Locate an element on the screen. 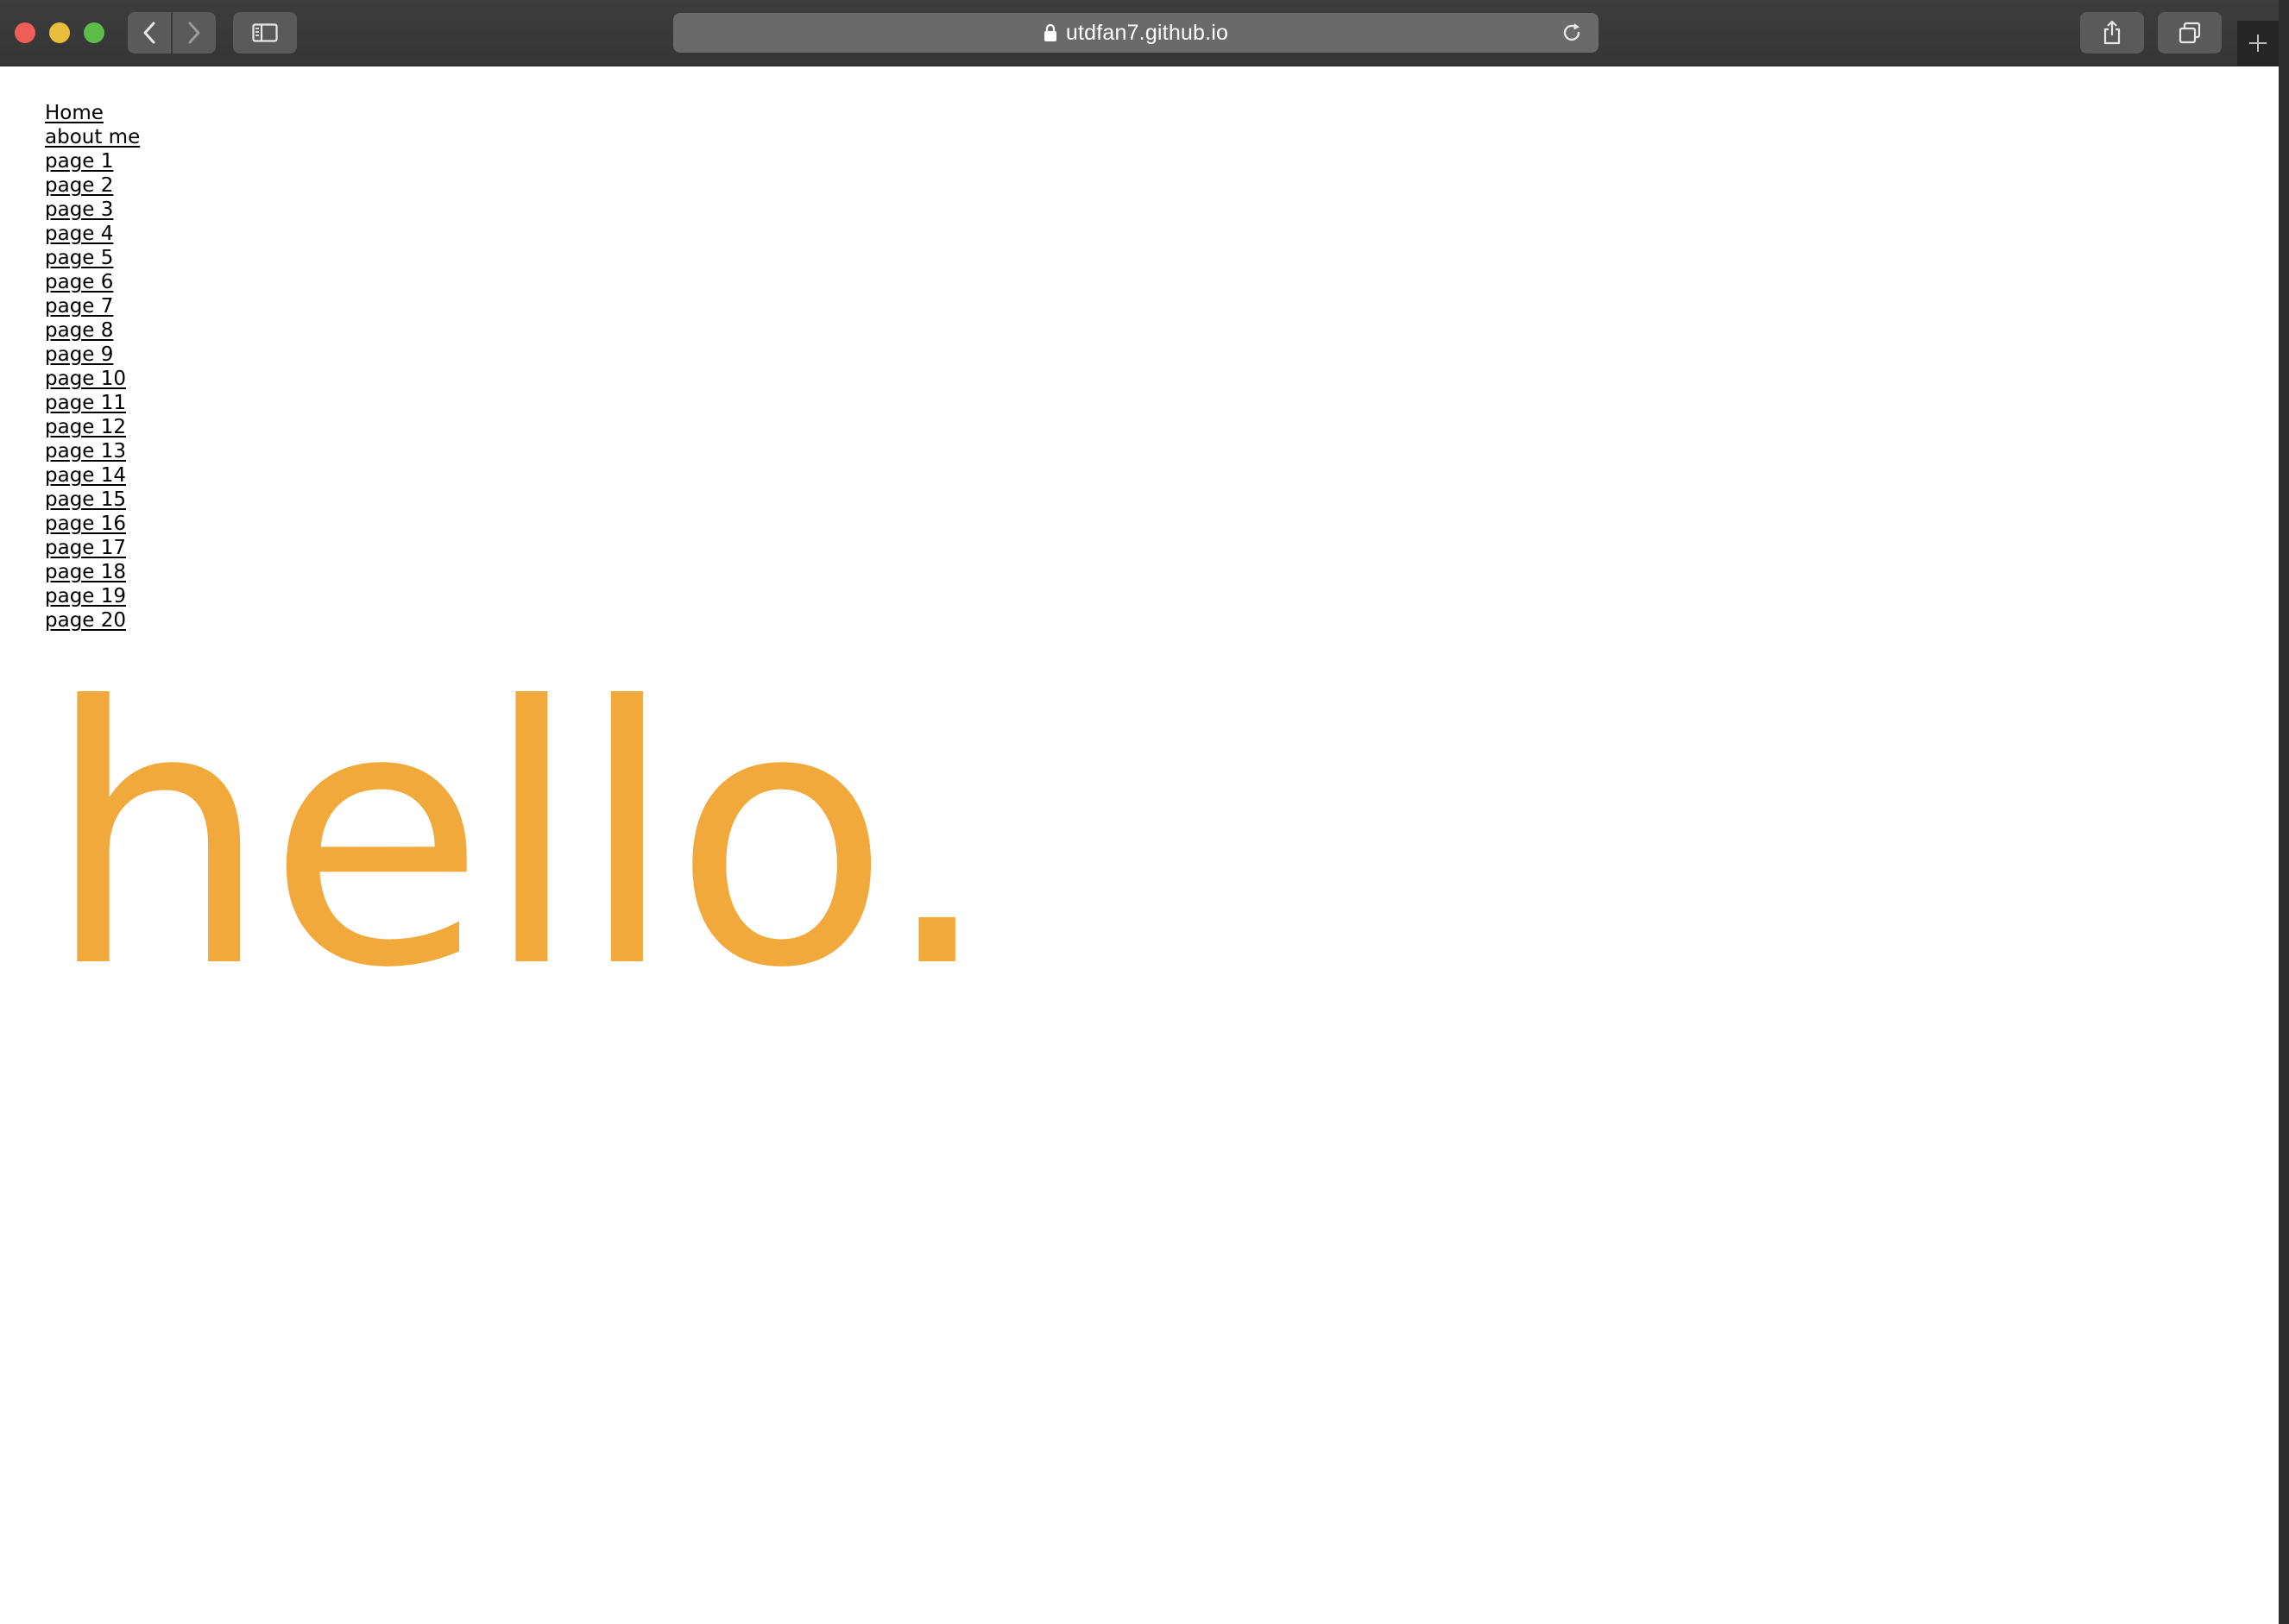  tab-overview-button is located at coordinates (2190, 33).